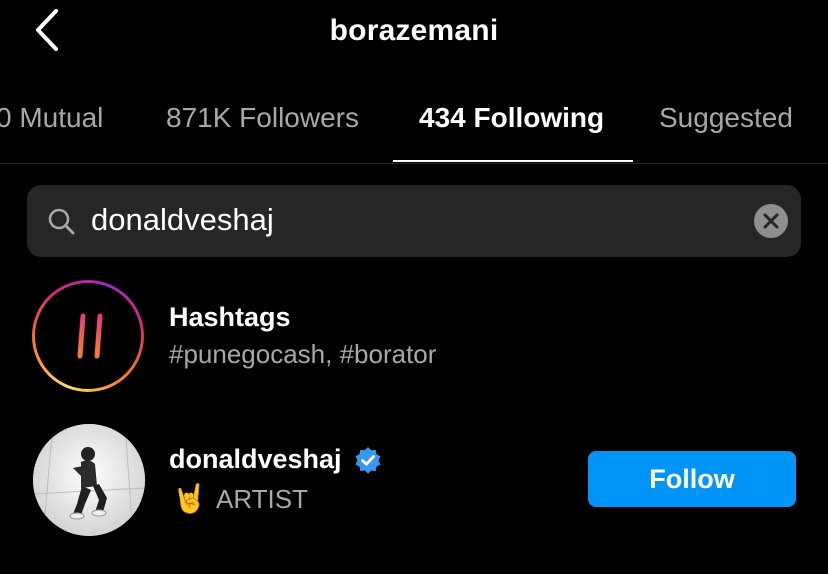  What do you see at coordinates (511, 118) in the screenshot?
I see `tab-following: 434 Following` at bounding box center [511, 118].